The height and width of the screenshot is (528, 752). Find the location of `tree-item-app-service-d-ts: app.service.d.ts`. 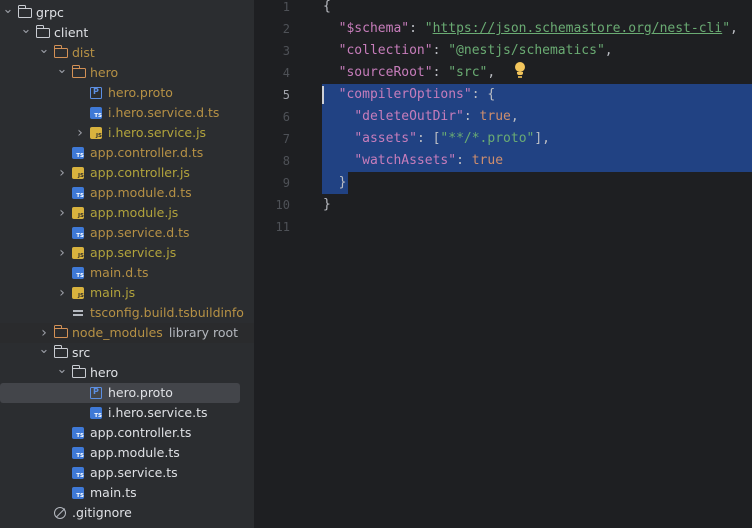

tree-item-app-service-d-ts: app.service.d.ts is located at coordinates (127, 233).